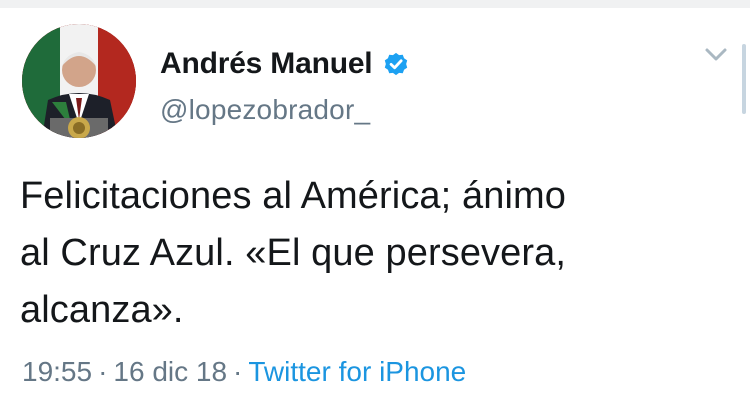 The image size is (750, 420). What do you see at coordinates (415, 110) in the screenshot?
I see `user-handle: @lopezobrador_` at bounding box center [415, 110].